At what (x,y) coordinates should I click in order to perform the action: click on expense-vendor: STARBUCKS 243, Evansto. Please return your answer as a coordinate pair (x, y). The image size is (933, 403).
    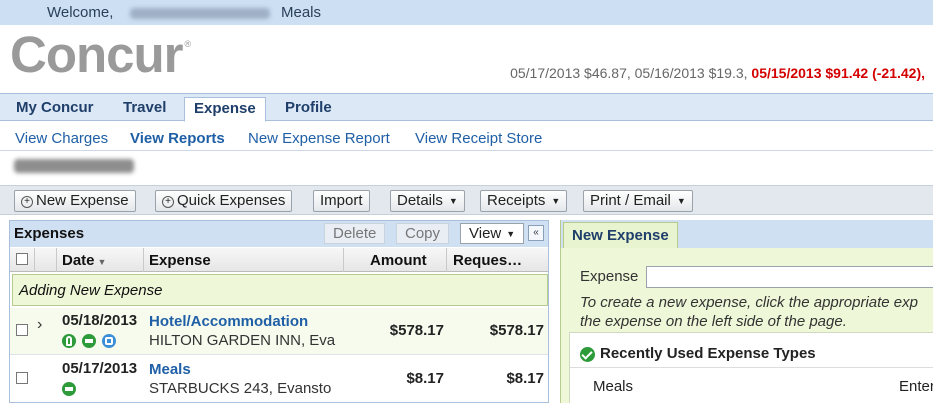
    Looking at the image, I should click on (240, 388).